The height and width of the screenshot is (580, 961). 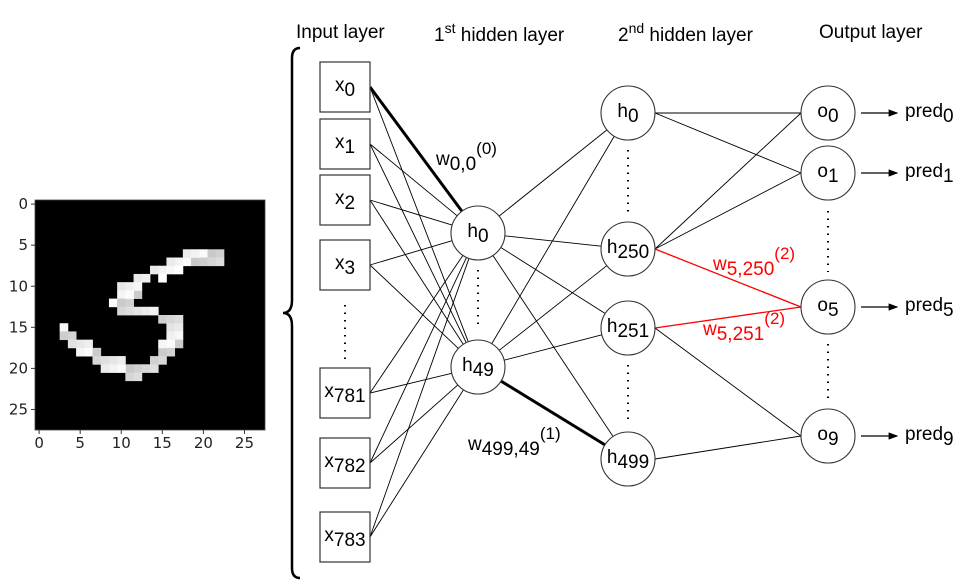 I want to click on x-tick-label: 0, so click(x=39, y=443).